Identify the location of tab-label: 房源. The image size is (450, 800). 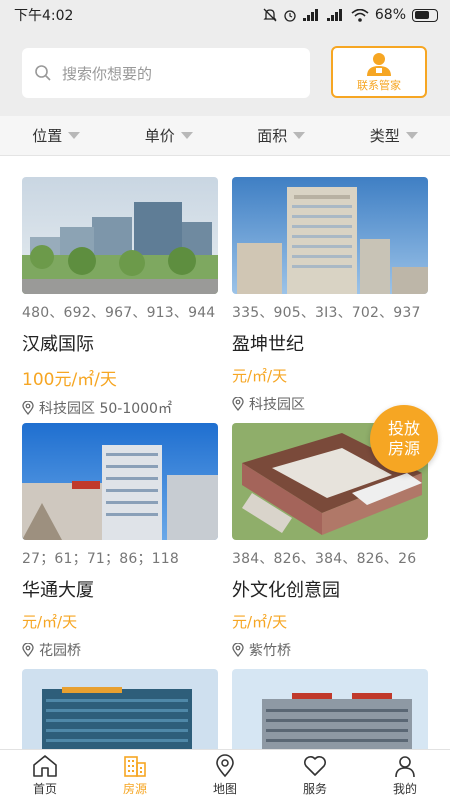
(134, 788).